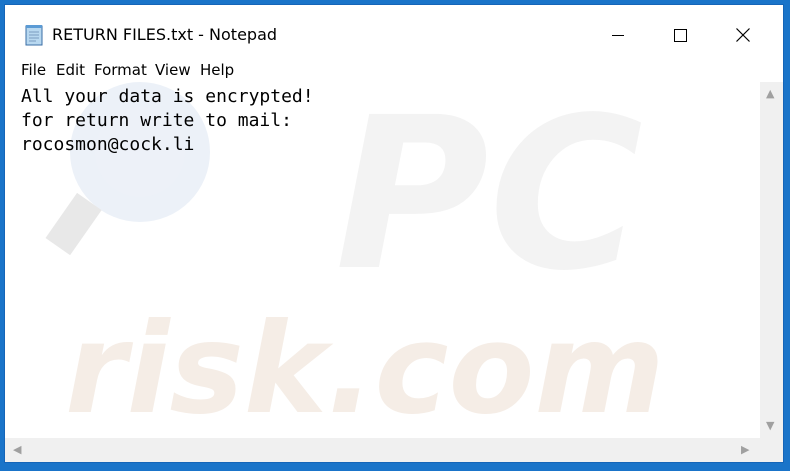  I want to click on horizontal-scrollbar: ◀ ▶, so click(382, 450).